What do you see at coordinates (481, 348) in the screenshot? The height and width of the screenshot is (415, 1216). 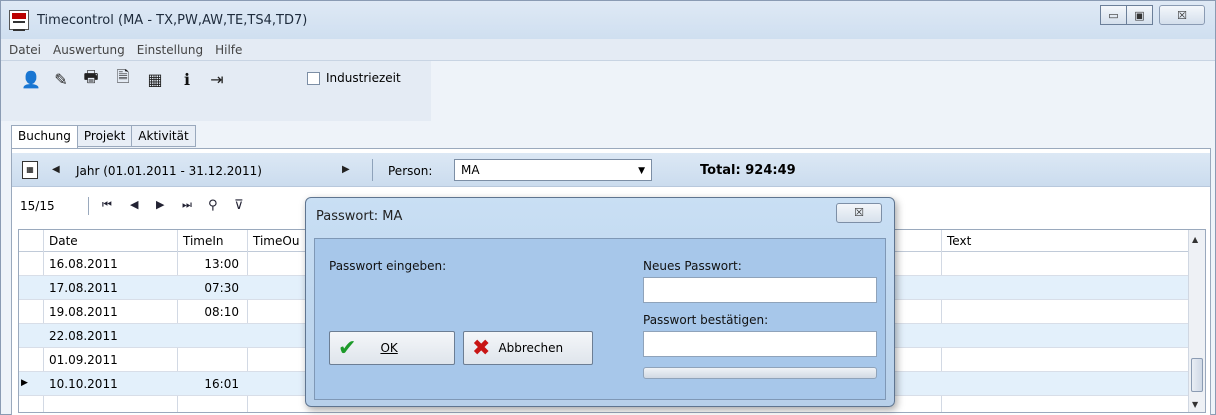 I see `cancel-x-icon: ✖` at bounding box center [481, 348].